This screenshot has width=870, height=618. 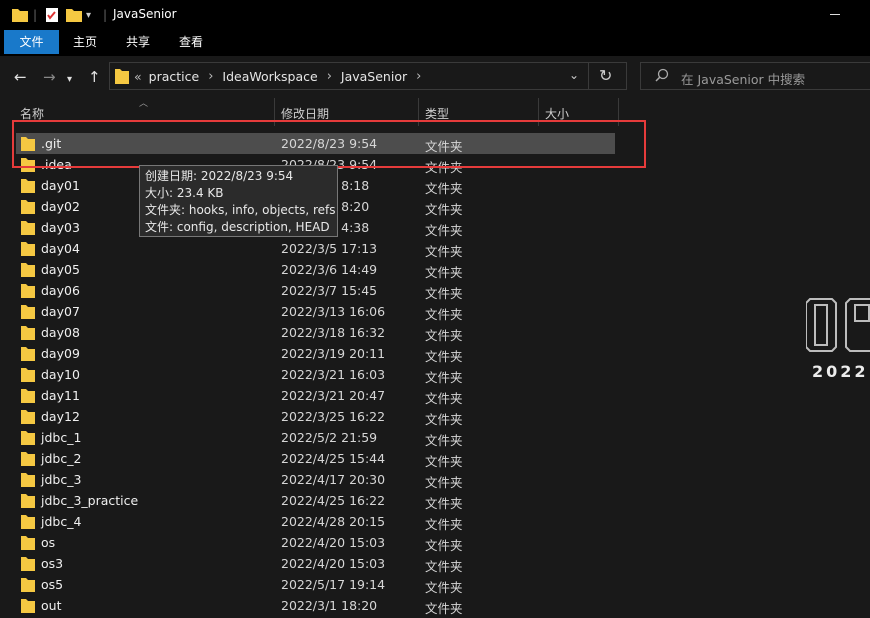 I want to click on search-box: 在 JavaSenior 中搜索, so click(x=755, y=76).